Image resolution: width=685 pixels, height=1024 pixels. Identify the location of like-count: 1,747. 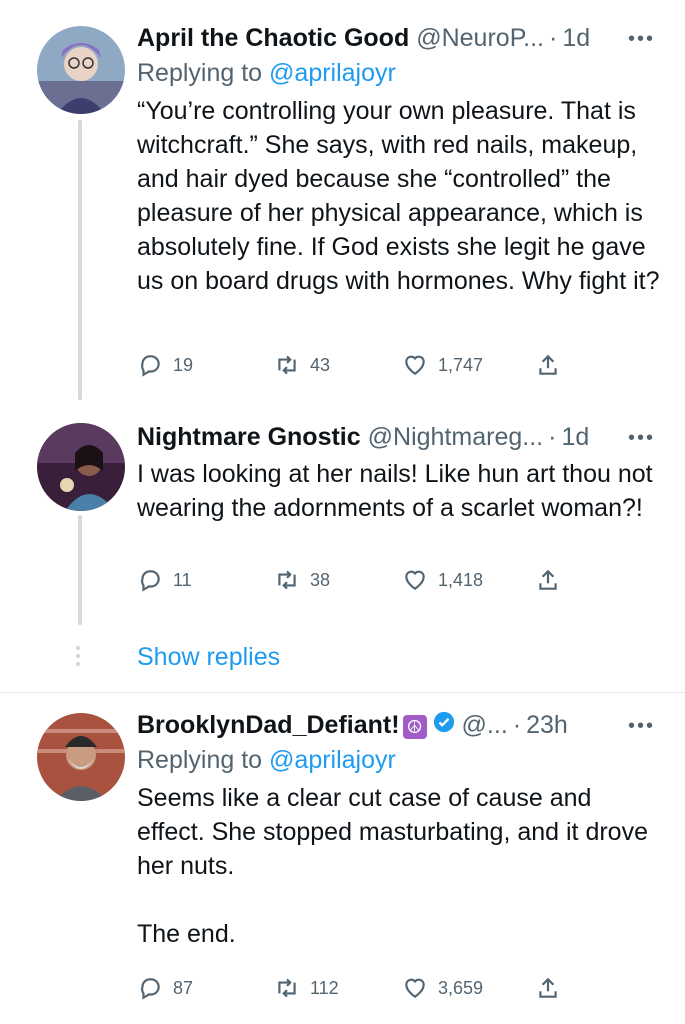
(461, 364).